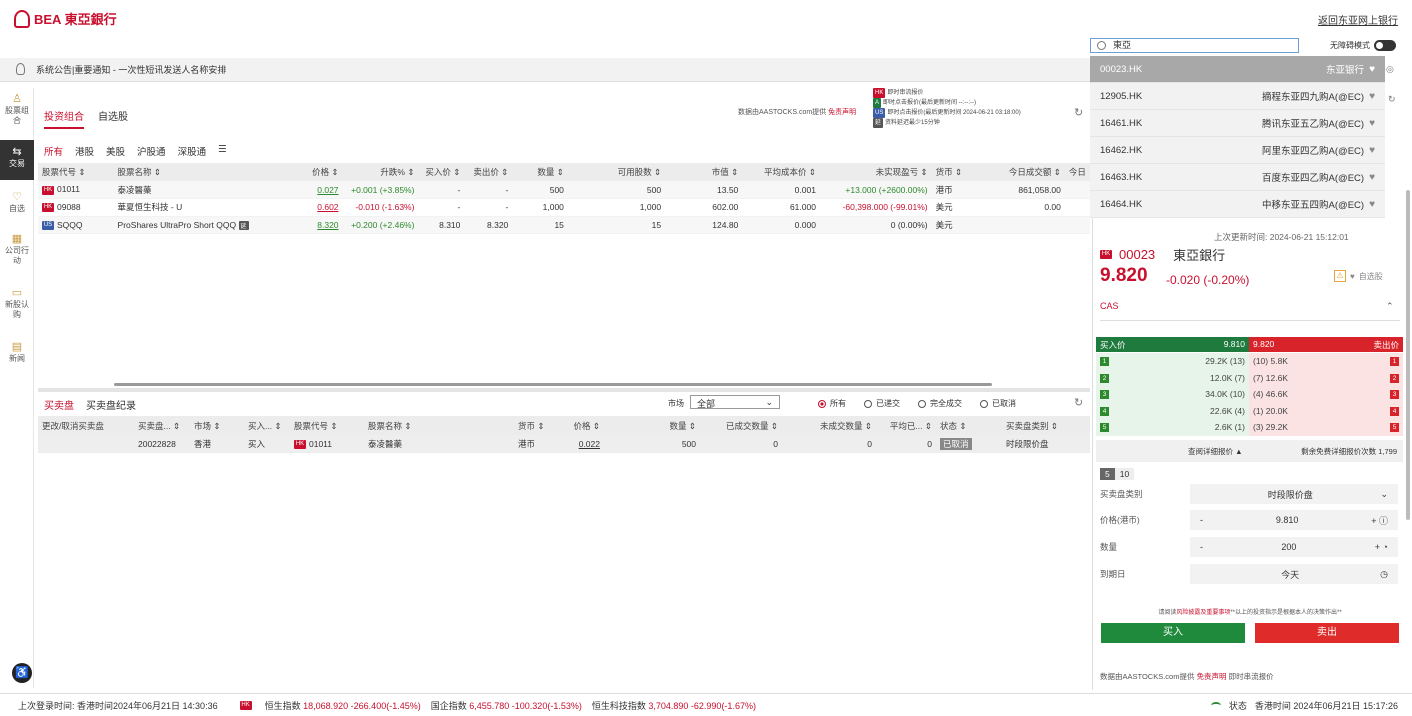 Image resolution: width=1412 pixels, height=716 pixels. What do you see at coordinates (1172, 394) in the screenshot?
I see `bid-row: 3 34.0K (10)` at bounding box center [1172, 394].